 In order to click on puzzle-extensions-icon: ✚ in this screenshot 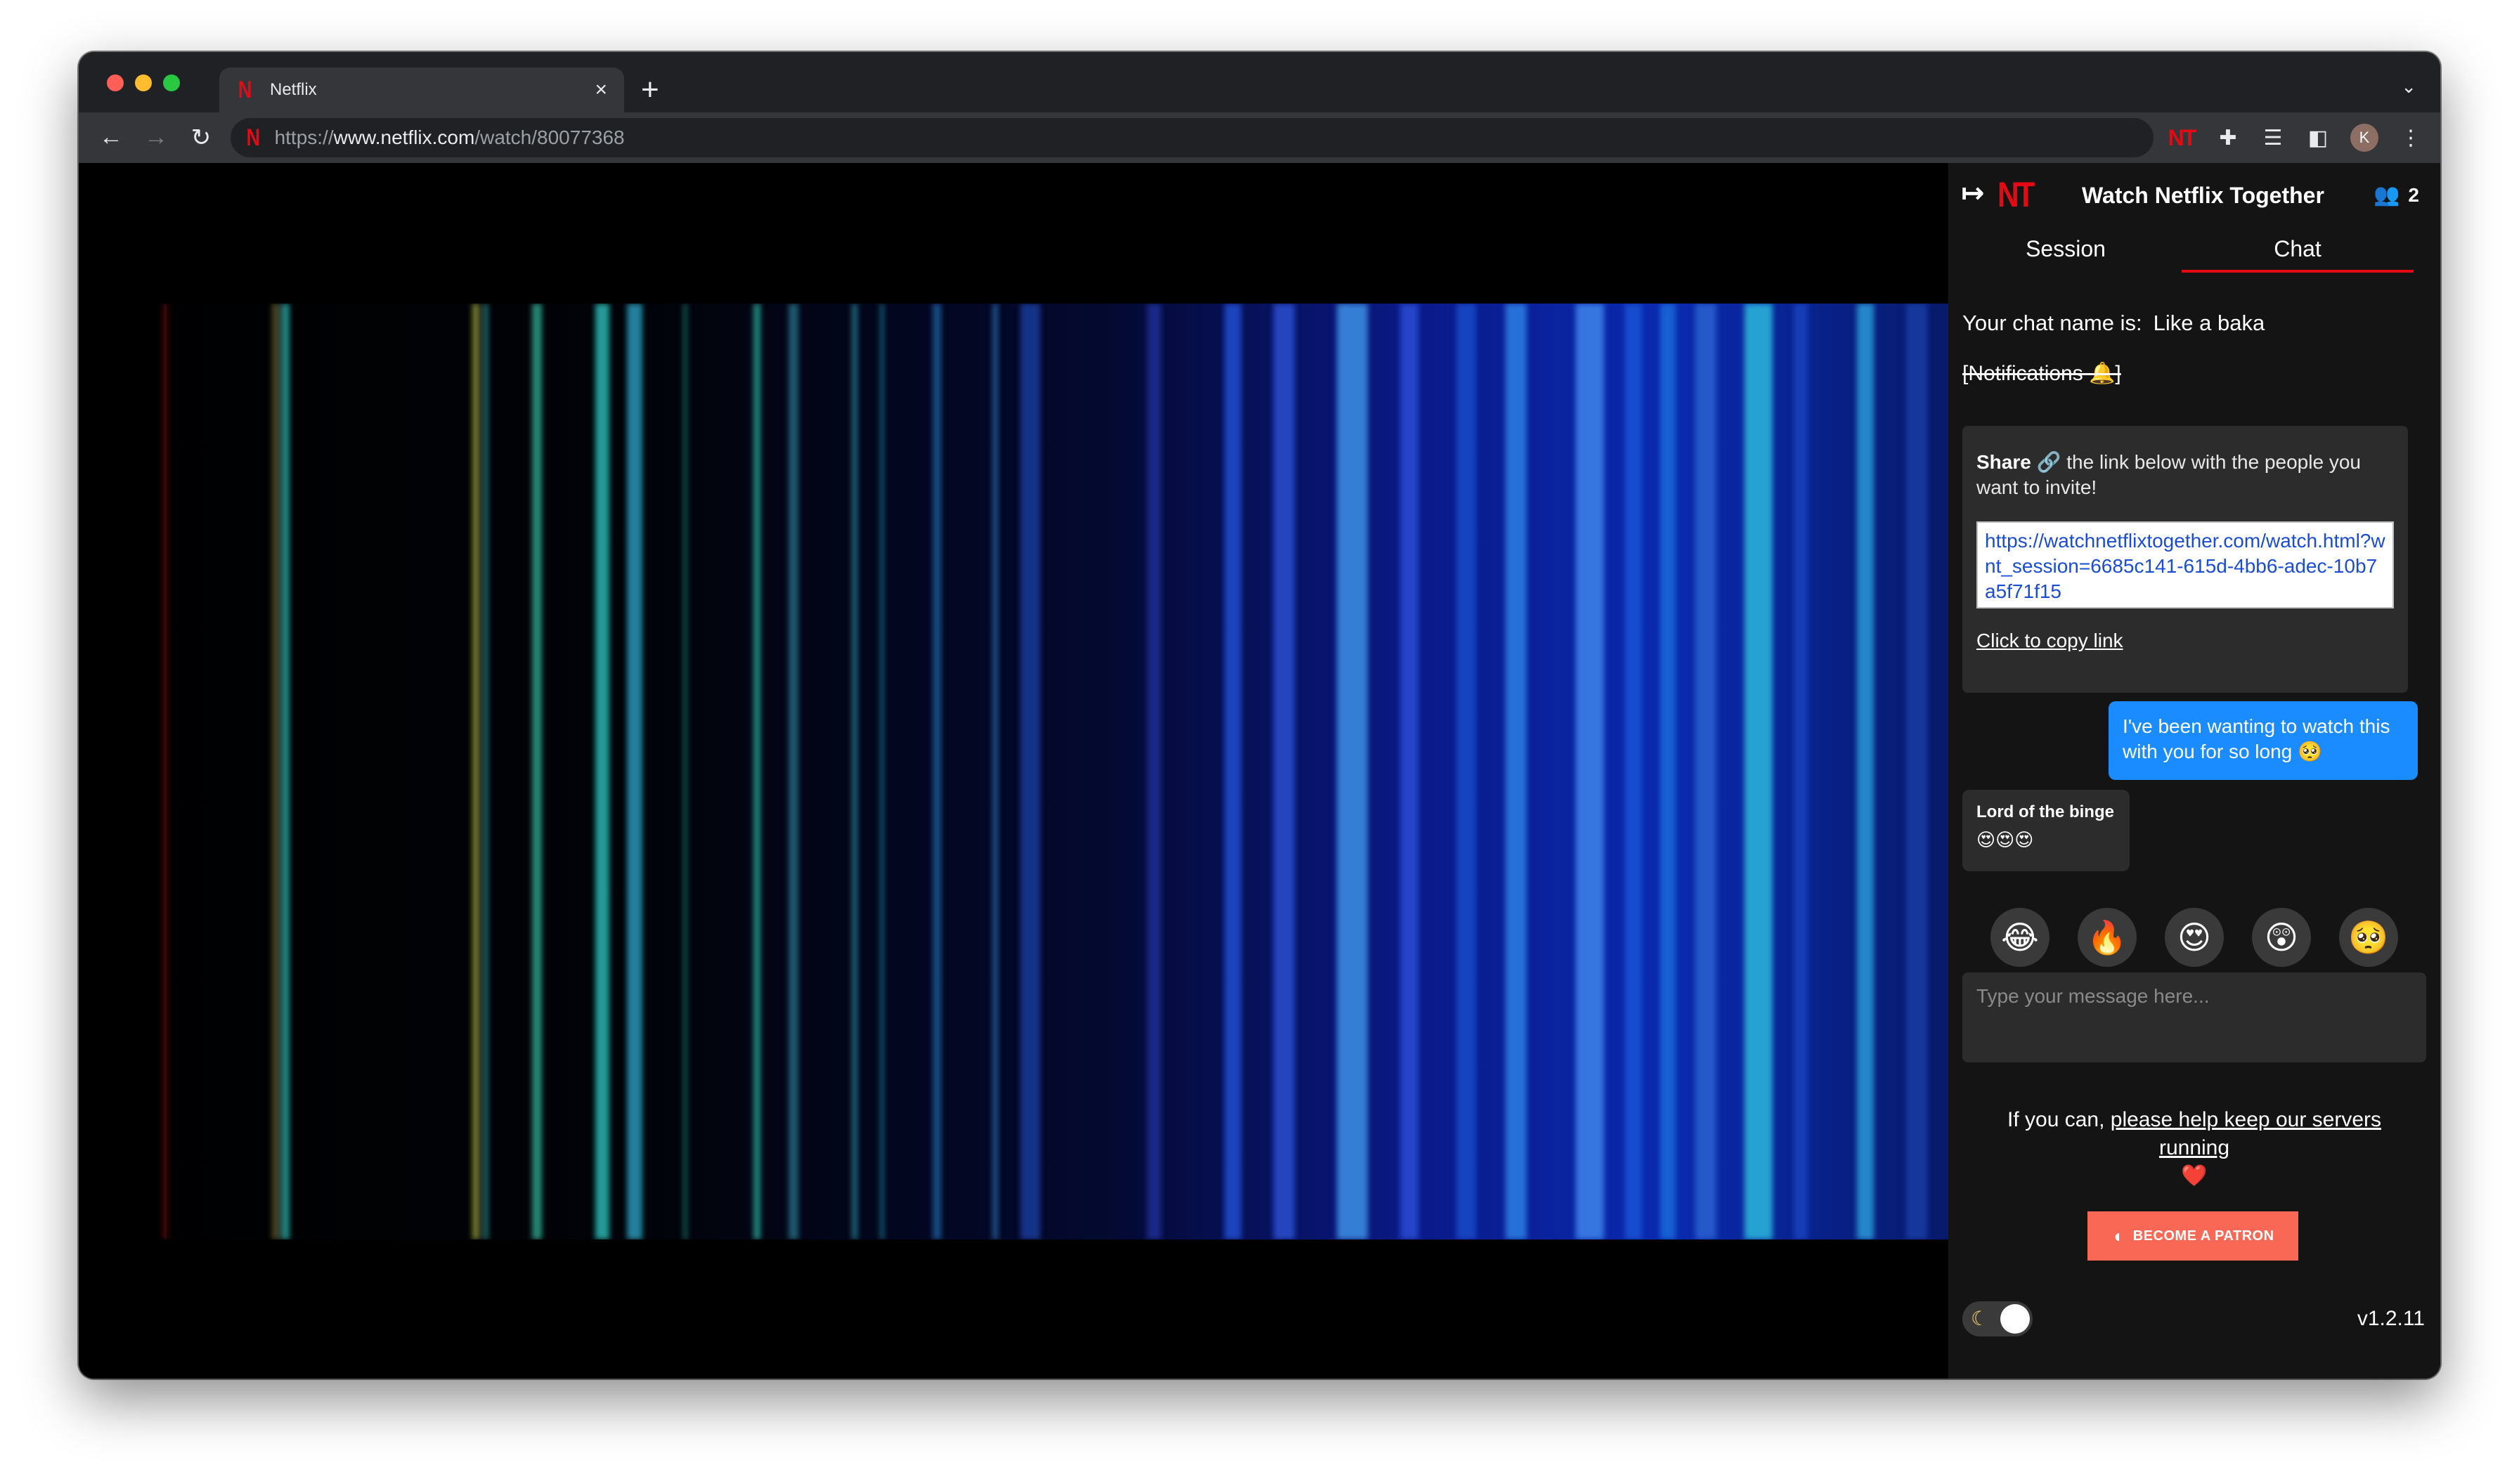, I will do `click(2228, 138)`.